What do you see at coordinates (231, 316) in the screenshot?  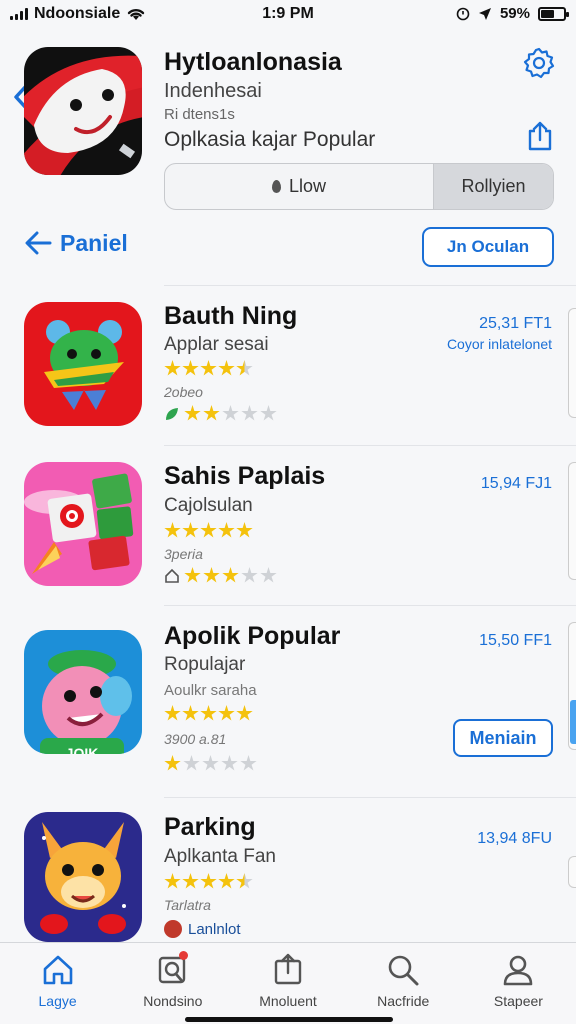 I see `app-title: Bauth Ning` at bounding box center [231, 316].